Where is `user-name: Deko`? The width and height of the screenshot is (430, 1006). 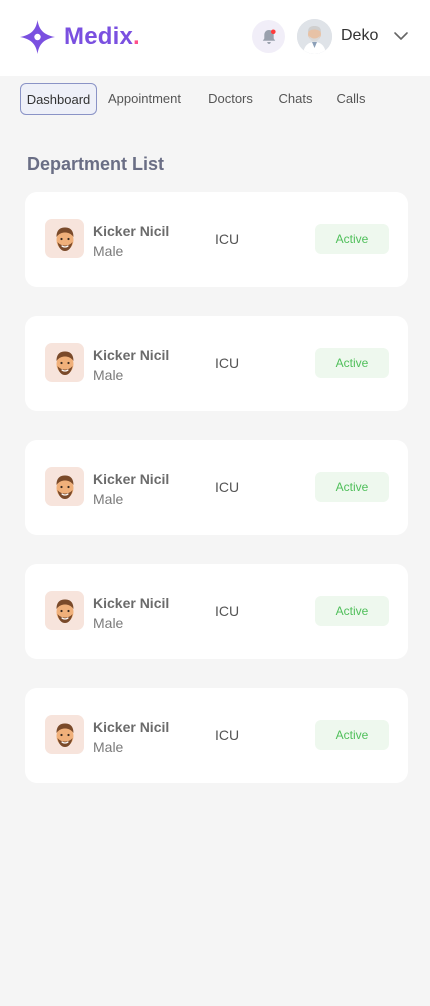 user-name: Deko is located at coordinates (359, 36).